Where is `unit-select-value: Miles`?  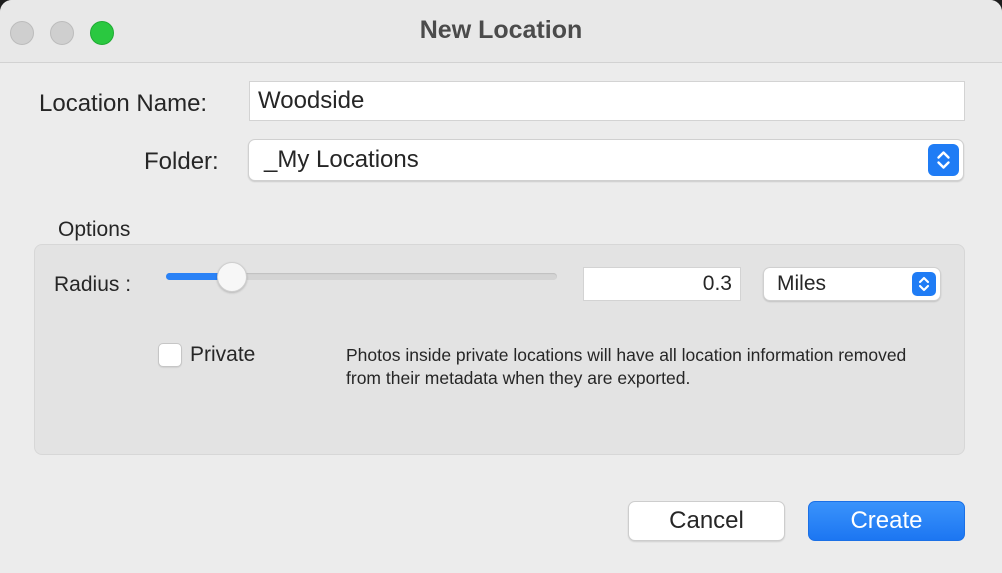 unit-select-value: Miles is located at coordinates (802, 283).